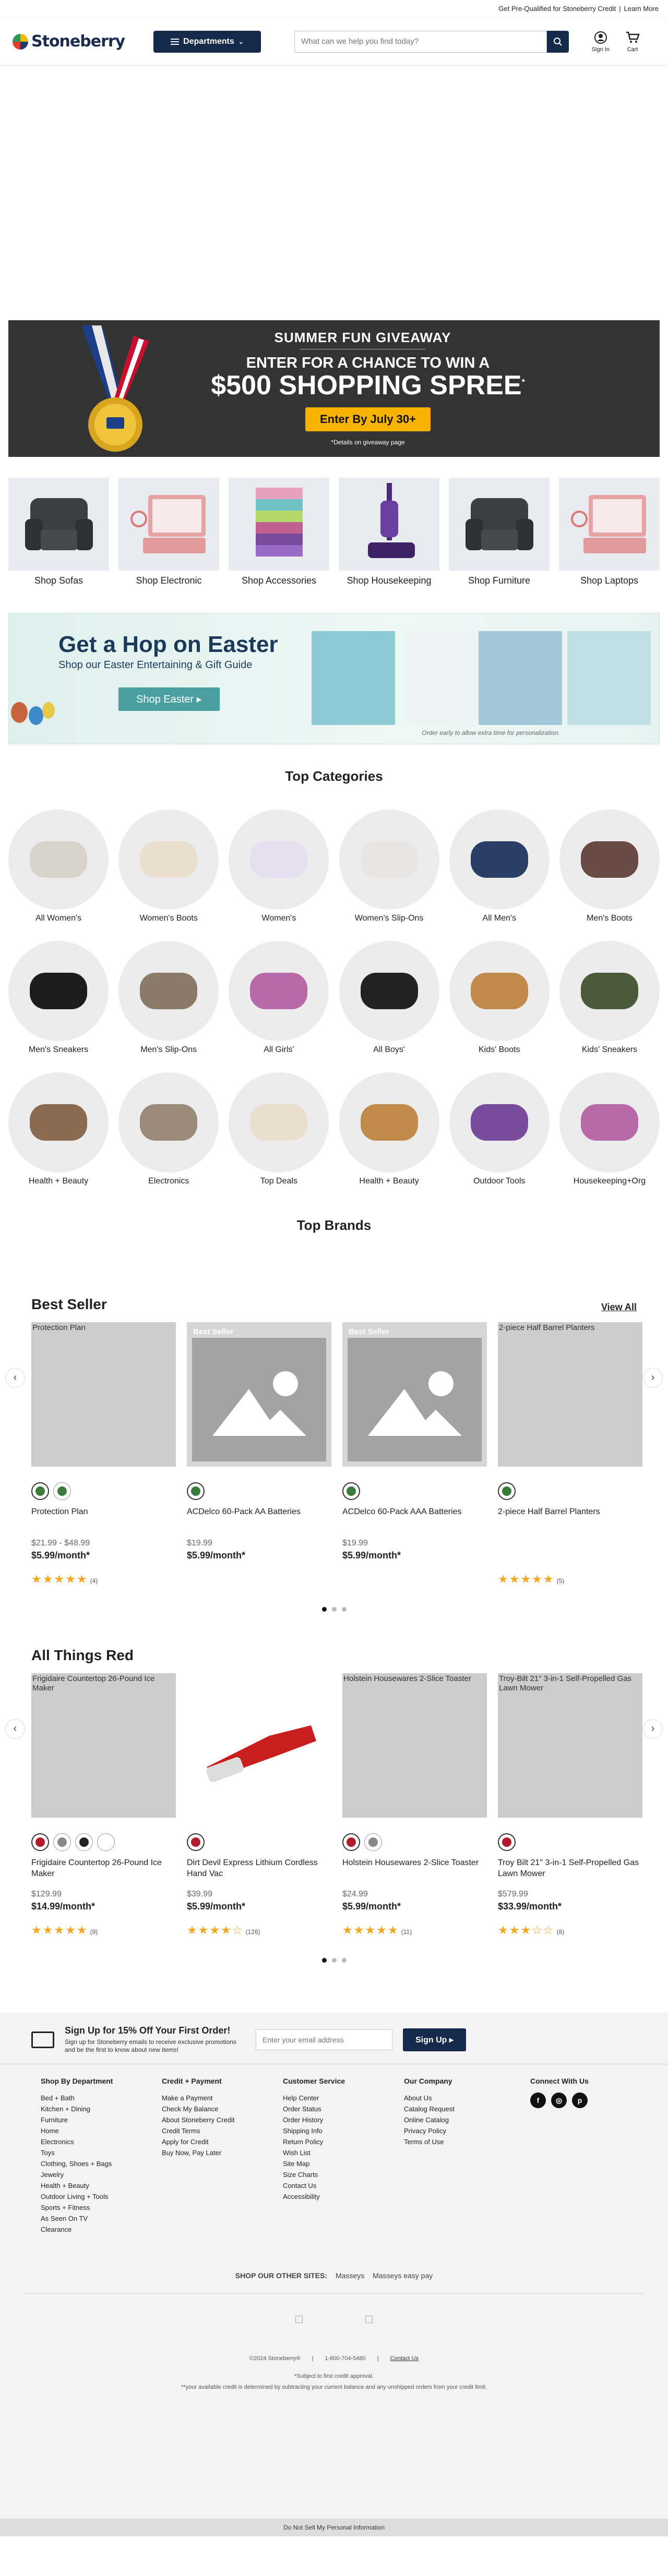 The width and height of the screenshot is (668, 2576). What do you see at coordinates (101, 2174) in the screenshot?
I see `footer-link: Jewelry` at bounding box center [101, 2174].